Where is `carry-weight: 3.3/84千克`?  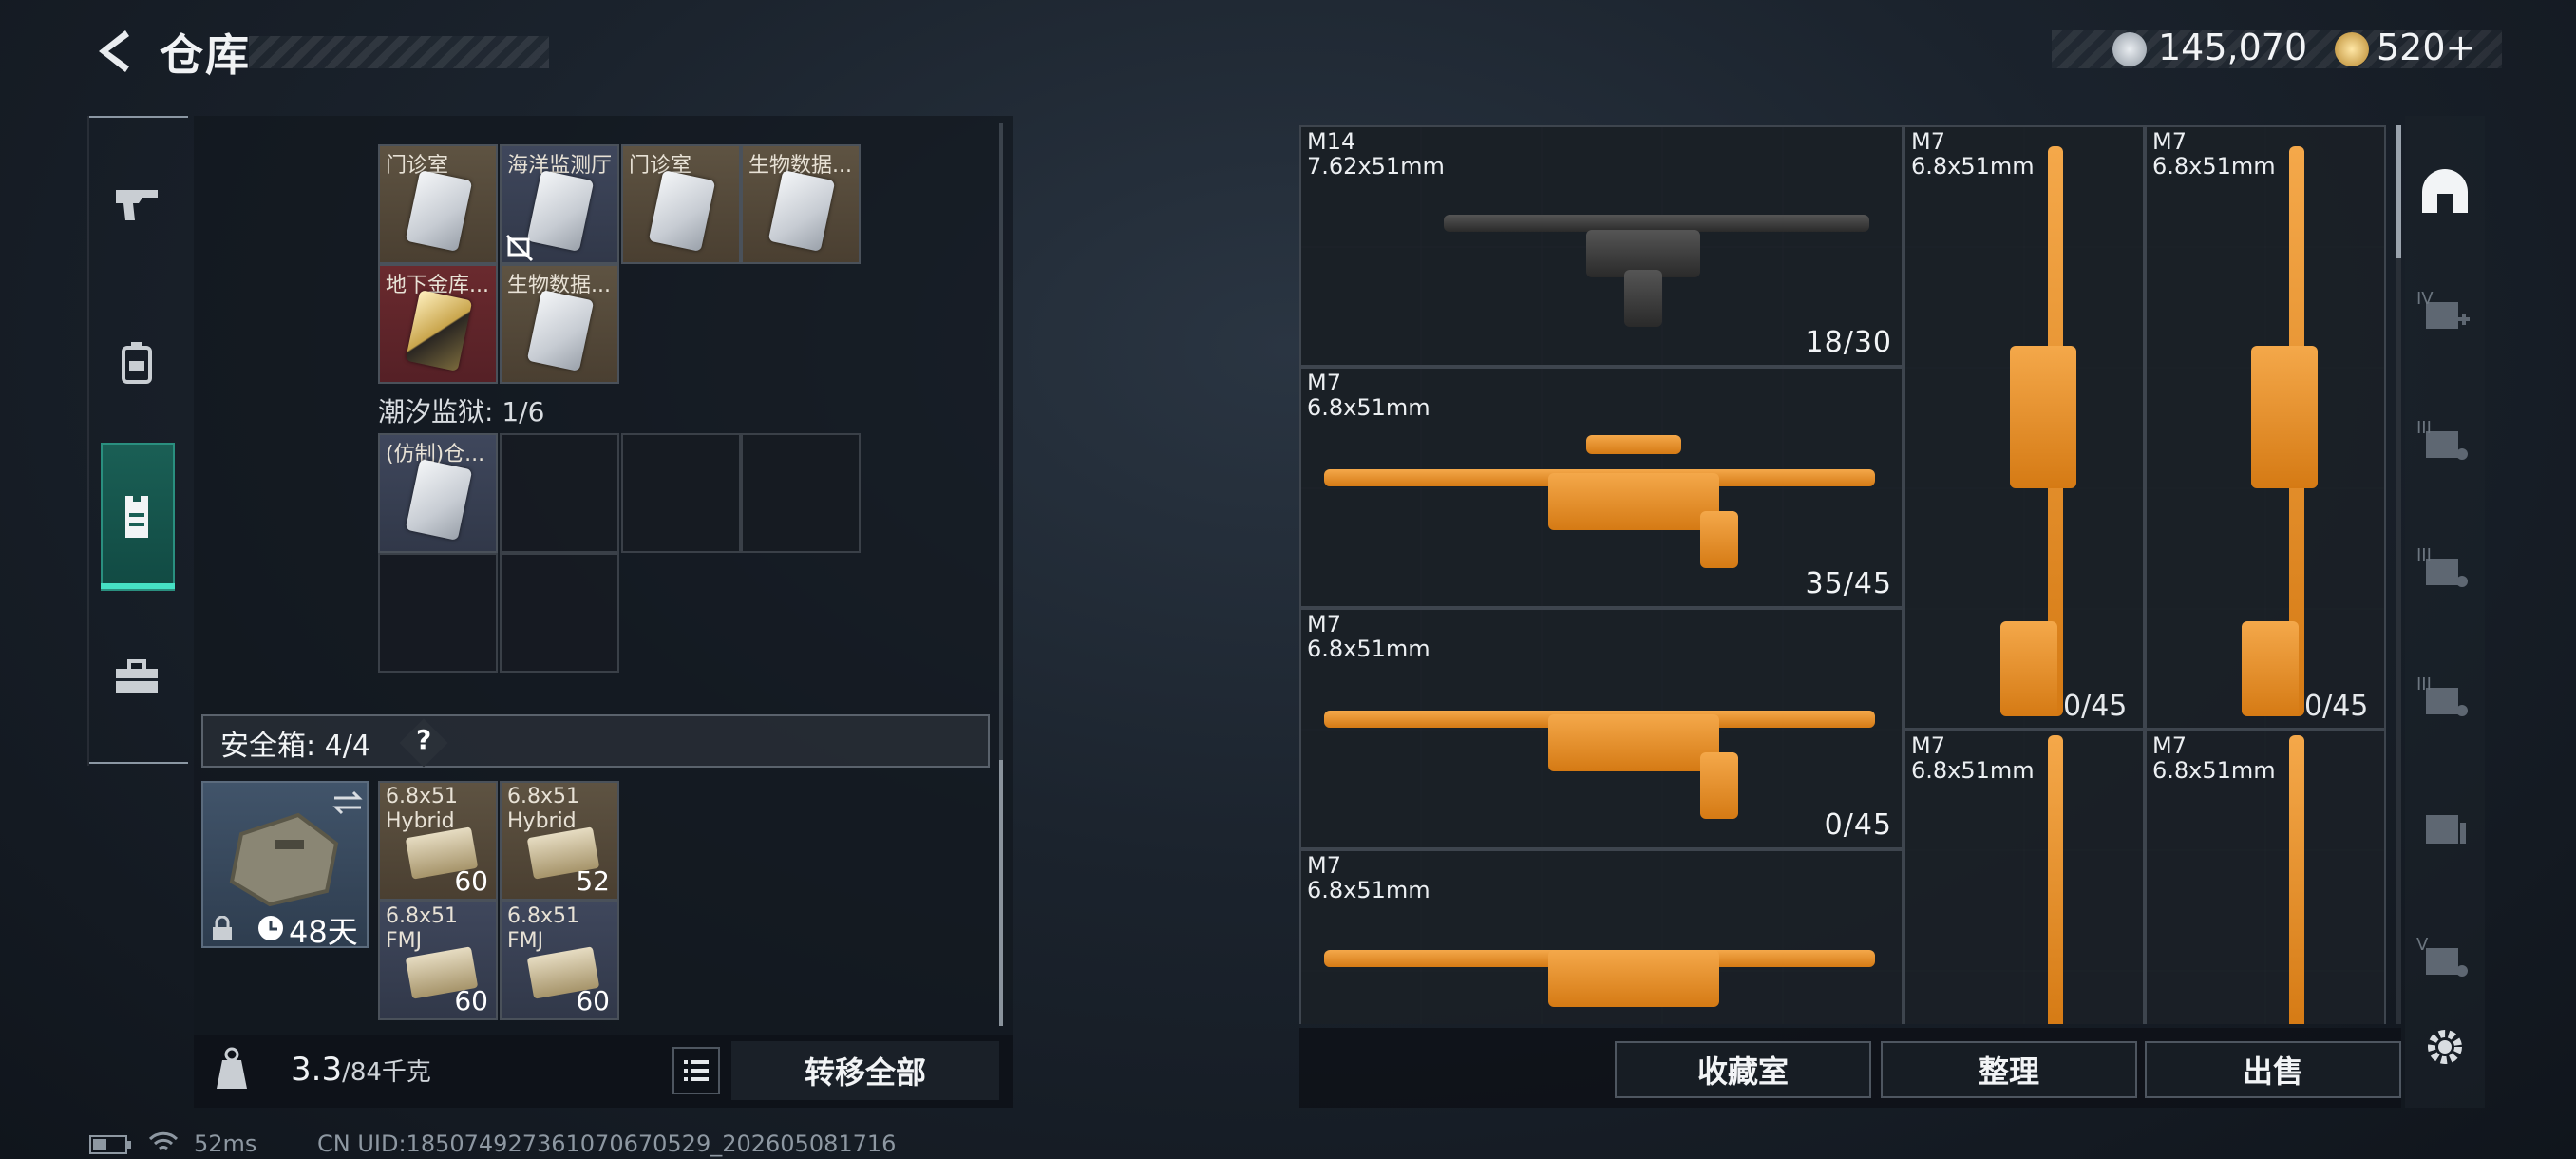 carry-weight: 3.3/84千克 is located at coordinates (361, 1070).